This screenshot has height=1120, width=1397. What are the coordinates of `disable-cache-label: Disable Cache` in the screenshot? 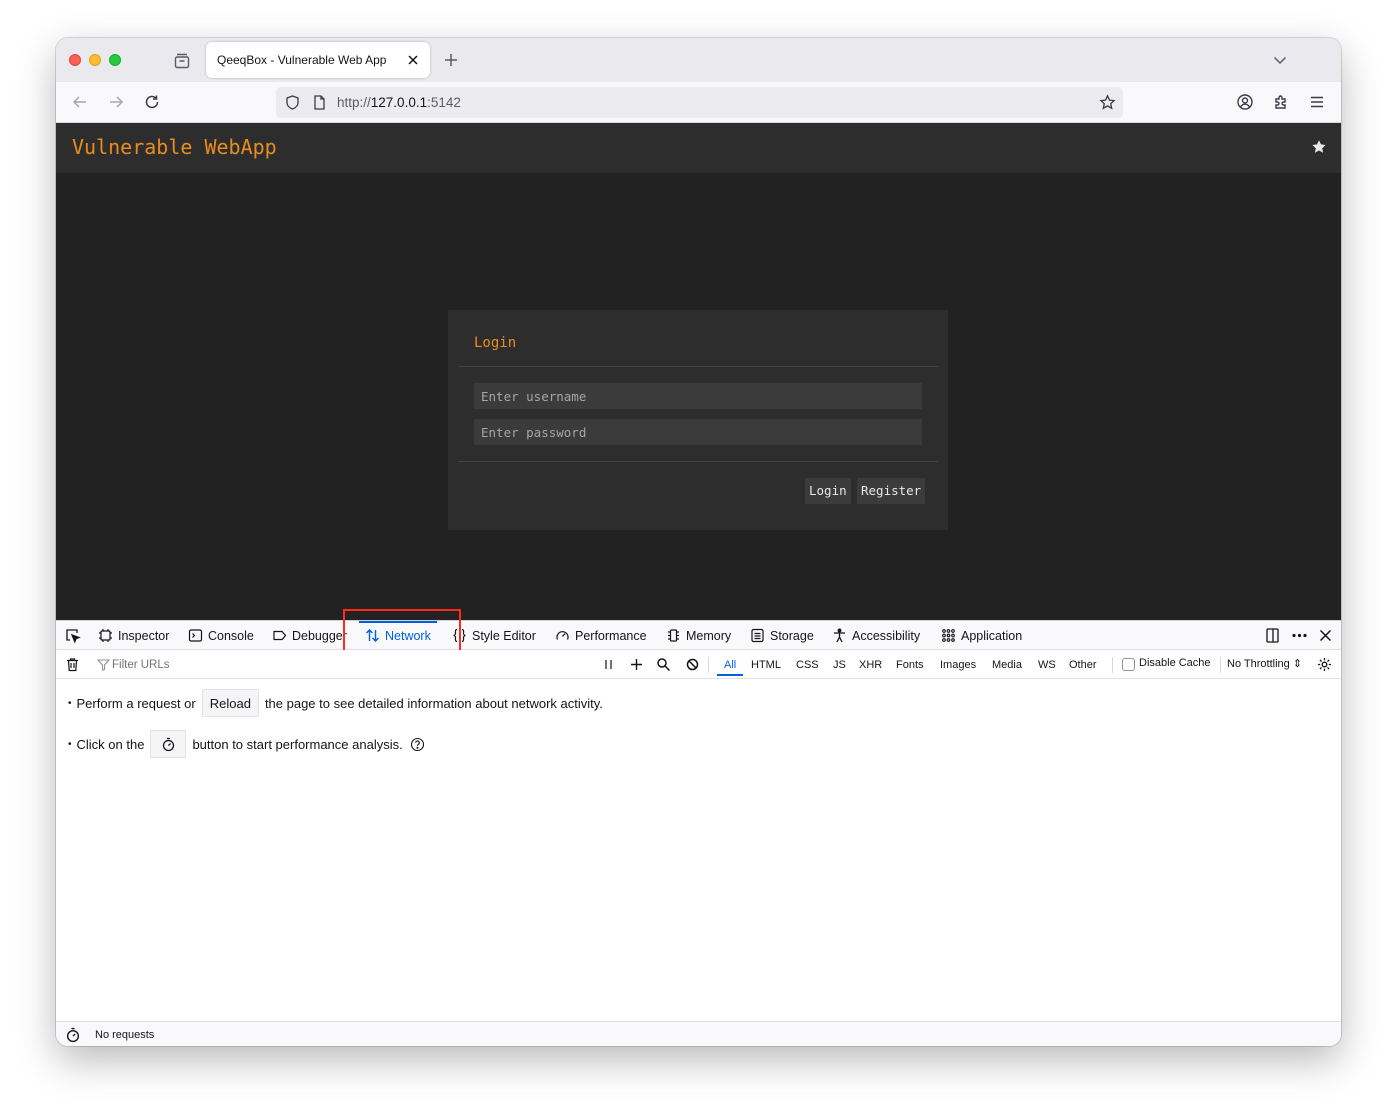 It's located at (1175, 663).